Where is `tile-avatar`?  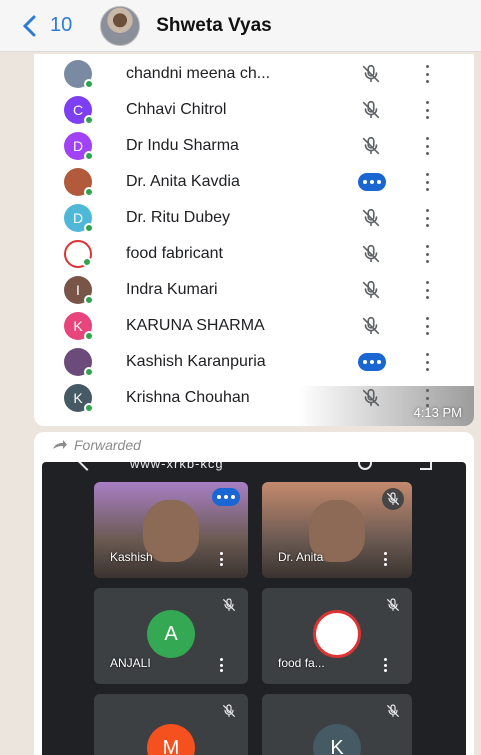
tile-avatar is located at coordinates (337, 634).